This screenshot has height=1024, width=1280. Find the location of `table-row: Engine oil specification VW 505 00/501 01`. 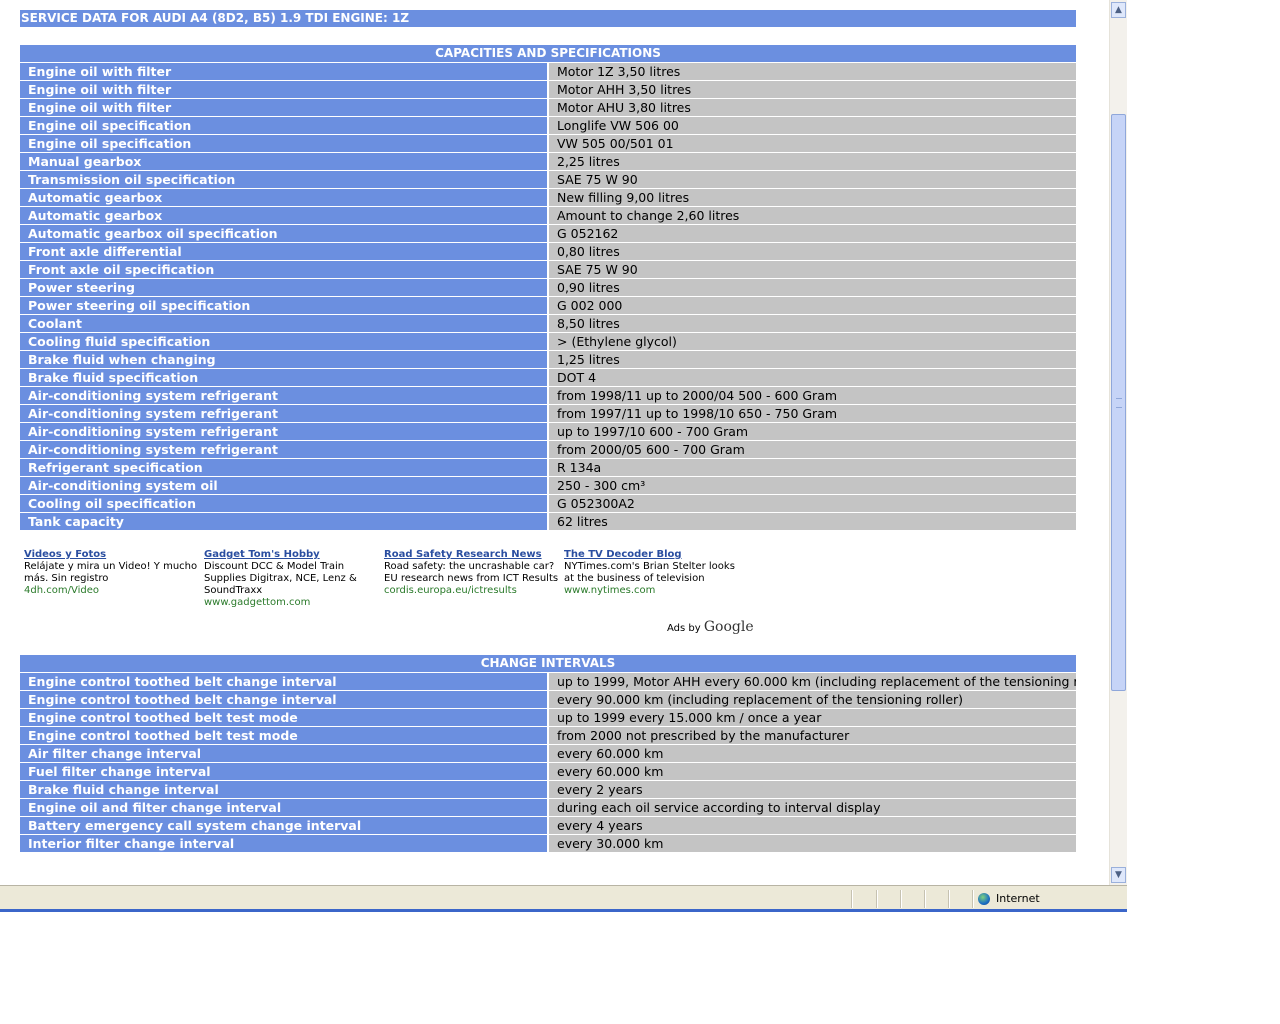

table-row: Engine oil specification VW 505 00/501 01 is located at coordinates (548, 143).